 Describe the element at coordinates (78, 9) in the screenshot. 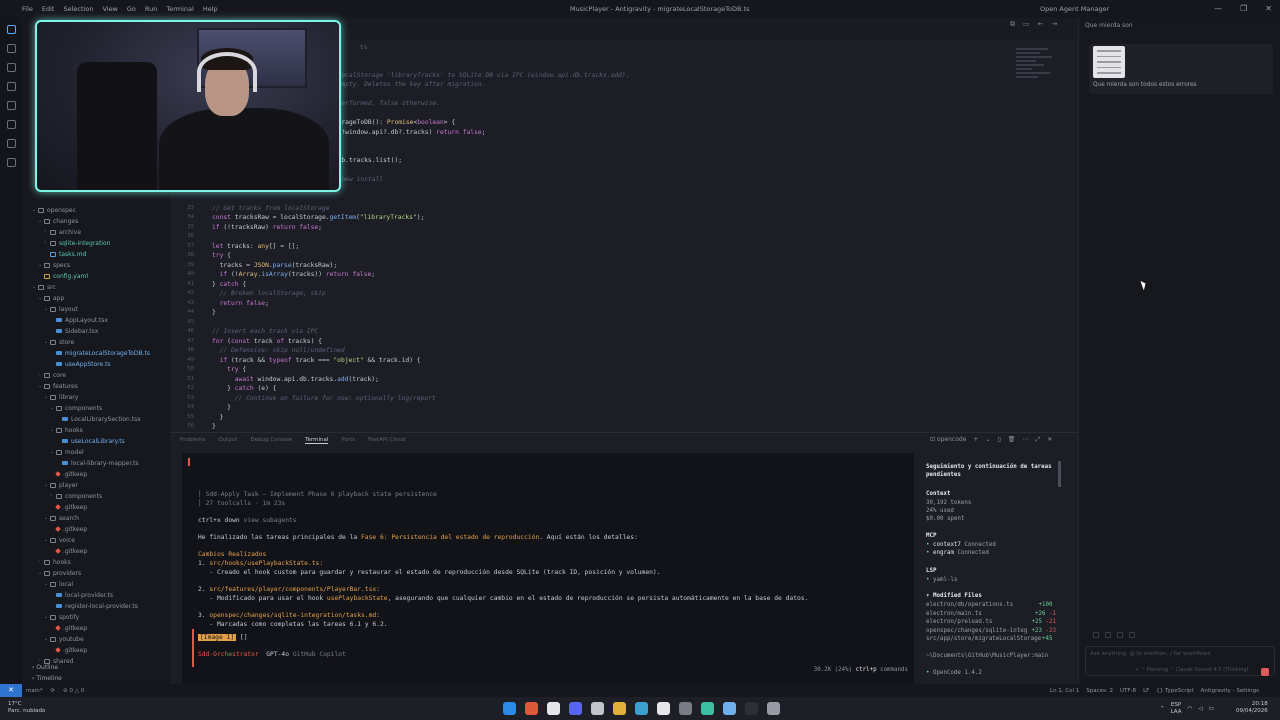

I see `menu-item-selection: Selection` at that location.